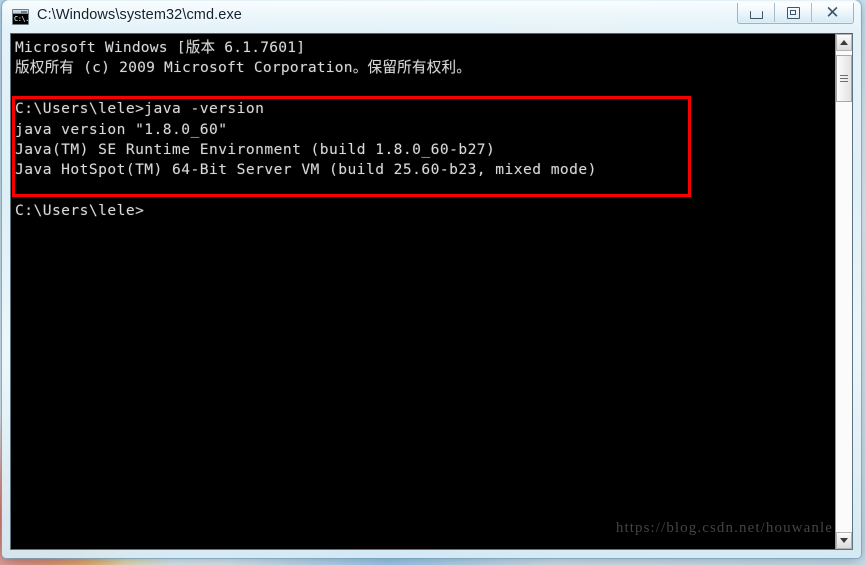 The image size is (865, 565). I want to click on window-titlebar: C:\. C:\Windows\system32\cmd.exe ✕, so click(431, 16).